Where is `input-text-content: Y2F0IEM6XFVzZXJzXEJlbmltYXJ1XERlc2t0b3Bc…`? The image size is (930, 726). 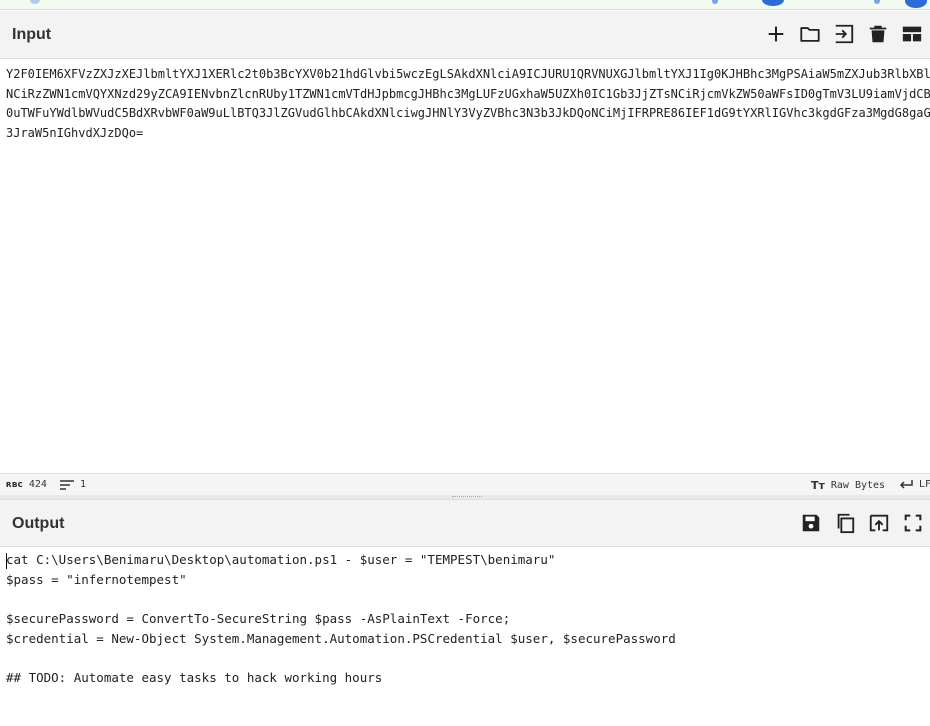 input-text-content: Y2F0IEM6XFVzZXJzXEJlbmltYXJ1XERlc2t0b3Bc… is located at coordinates (468, 104).